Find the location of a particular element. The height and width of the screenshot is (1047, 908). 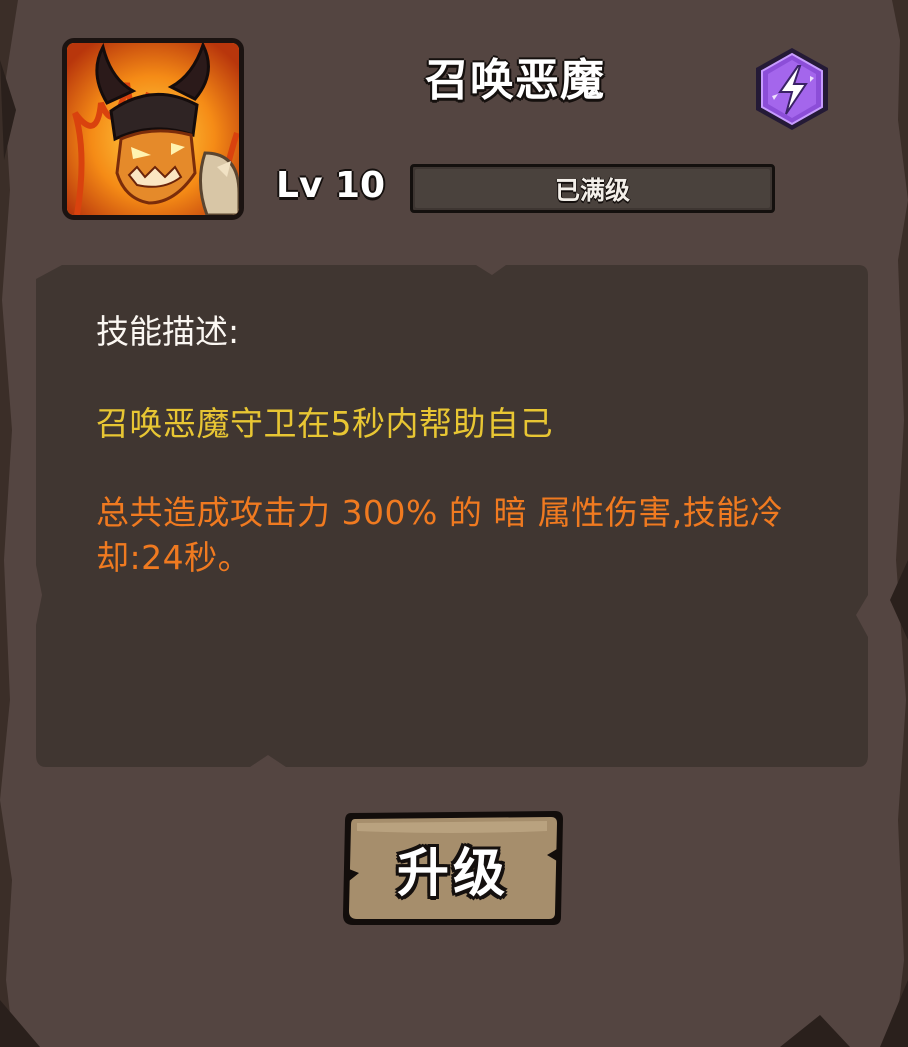

description-detail: 总共造成攻击力 300% 的 暗 属性伤害,技能冷却:24秒。 is located at coordinates (440, 535).